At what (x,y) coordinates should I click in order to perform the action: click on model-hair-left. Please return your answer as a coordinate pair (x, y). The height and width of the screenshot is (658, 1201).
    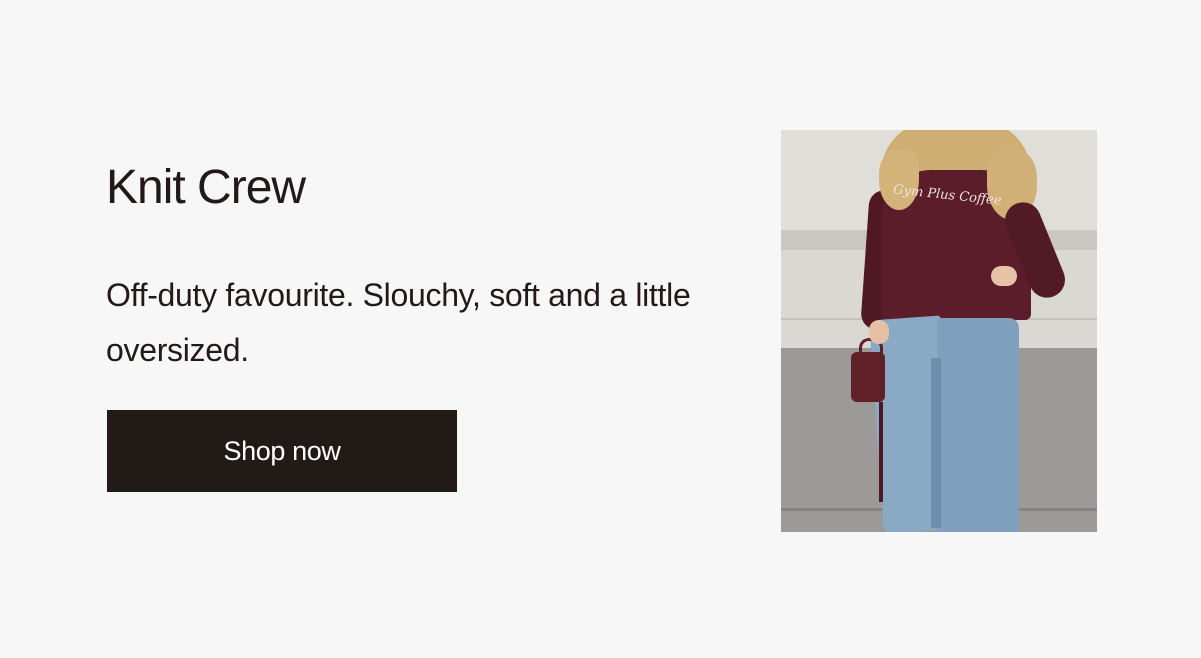
    Looking at the image, I should click on (899, 180).